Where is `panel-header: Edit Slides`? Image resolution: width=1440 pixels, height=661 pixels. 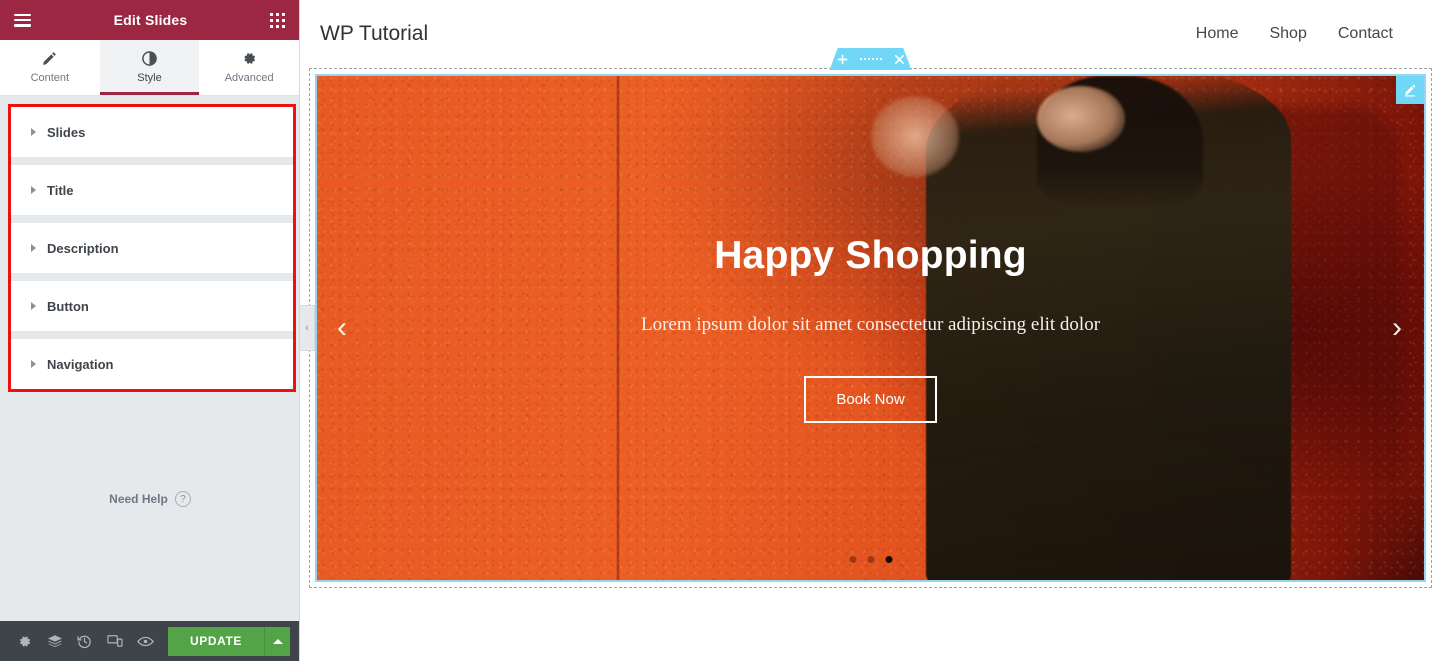
panel-header: Edit Slides is located at coordinates (149, 20).